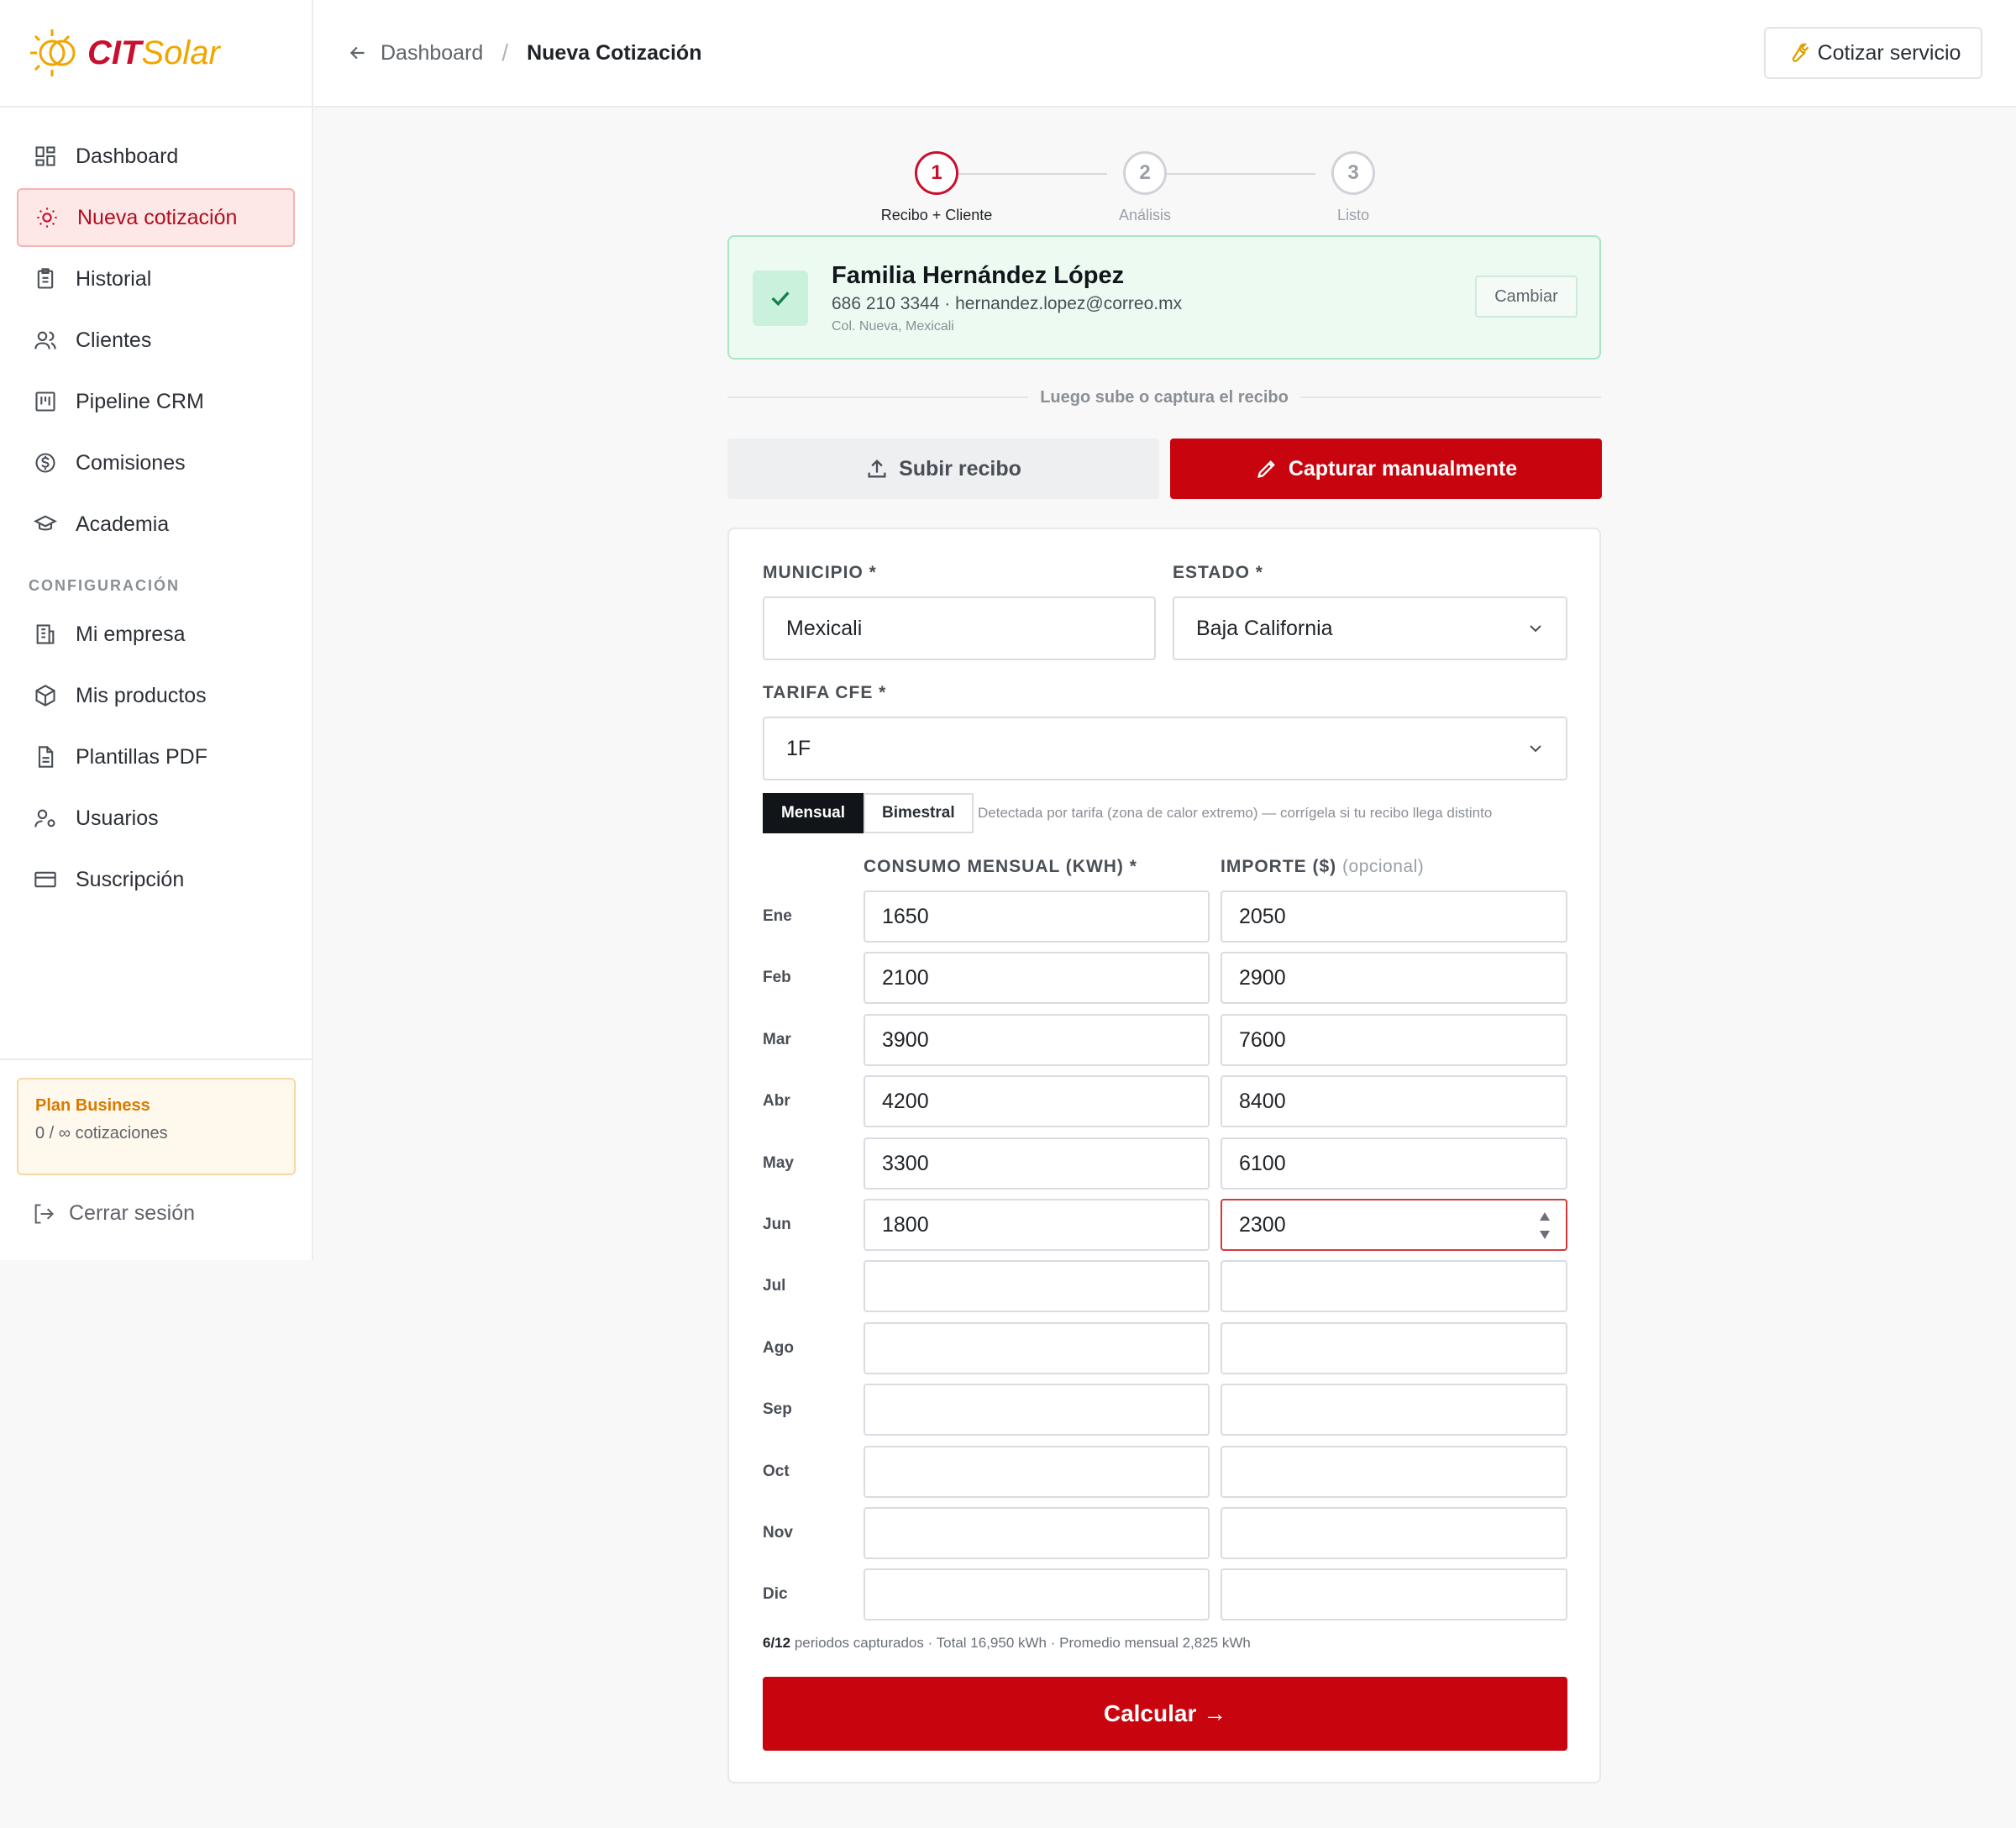 This screenshot has height=1828, width=2016. What do you see at coordinates (1037, 1101) in the screenshot?
I see `kwh-input: 4200` at bounding box center [1037, 1101].